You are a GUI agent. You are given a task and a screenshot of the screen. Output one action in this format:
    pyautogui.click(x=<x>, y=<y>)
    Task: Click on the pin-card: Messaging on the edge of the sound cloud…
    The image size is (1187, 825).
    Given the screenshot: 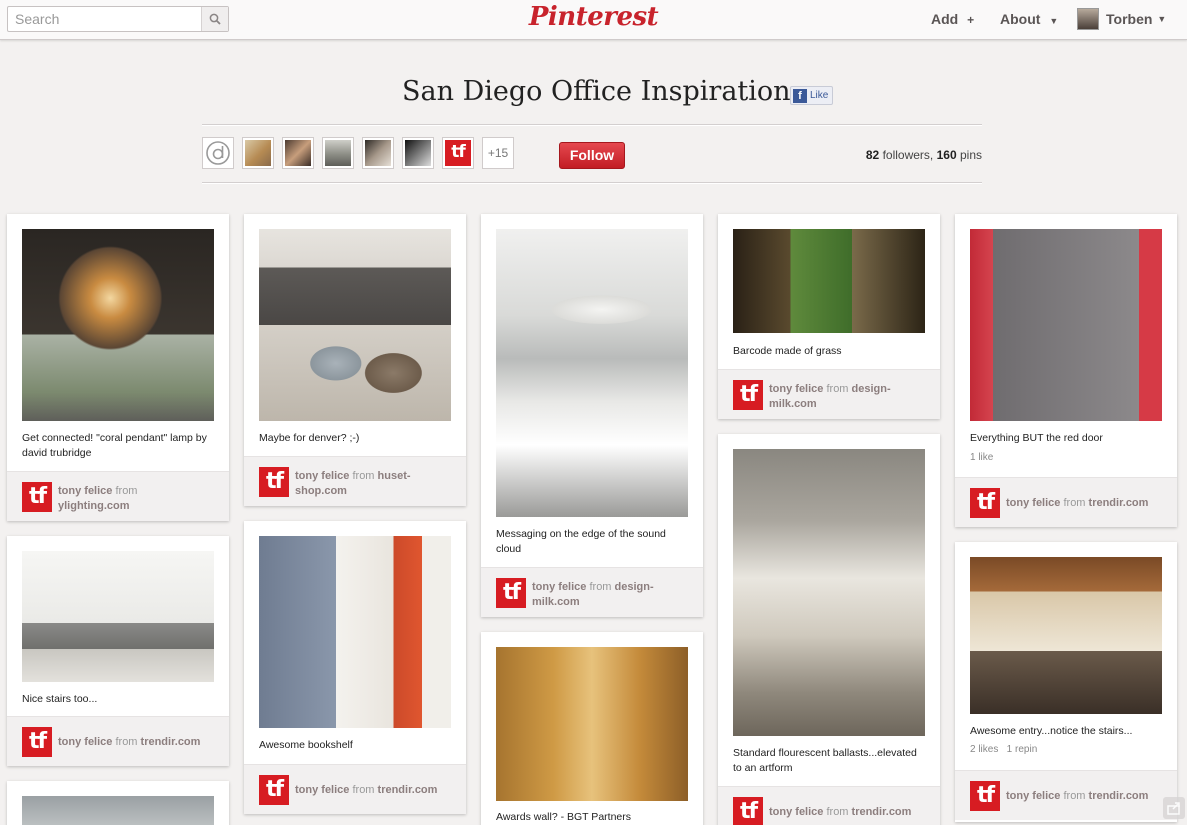 What is the action you would take?
    pyautogui.click(x=592, y=415)
    